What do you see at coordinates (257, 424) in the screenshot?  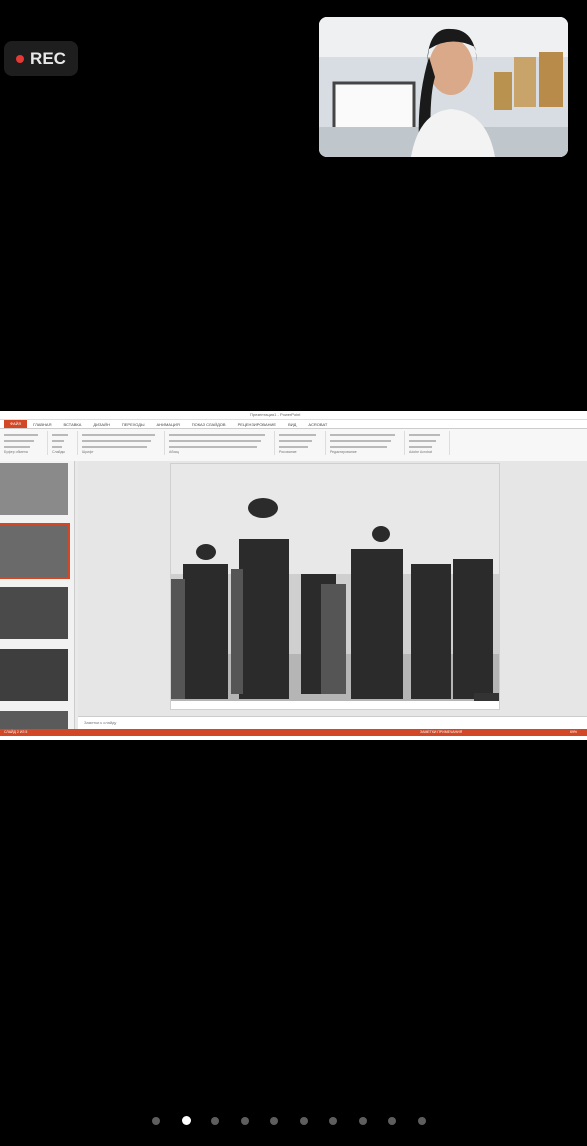 I see `ribbon-tab: РЕЦЕНЗИРОВАНИЕ` at bounding box center [257, 424].